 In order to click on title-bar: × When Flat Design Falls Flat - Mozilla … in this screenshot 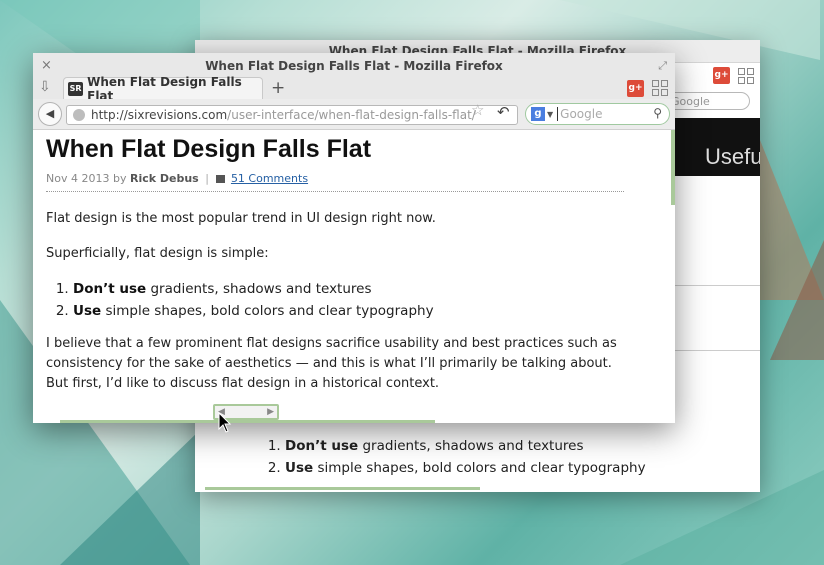, I will do `click(354, 65)`.